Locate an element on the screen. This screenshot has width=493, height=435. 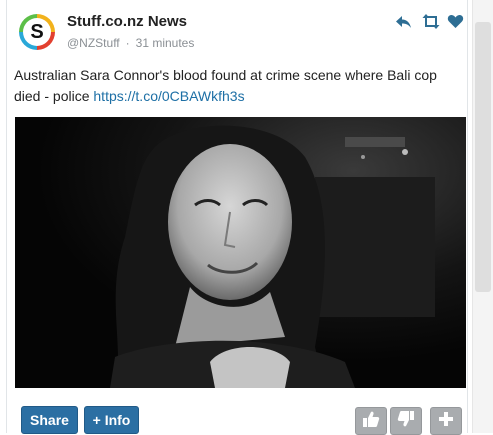
reply-icon is located at coordinates (403, 21).